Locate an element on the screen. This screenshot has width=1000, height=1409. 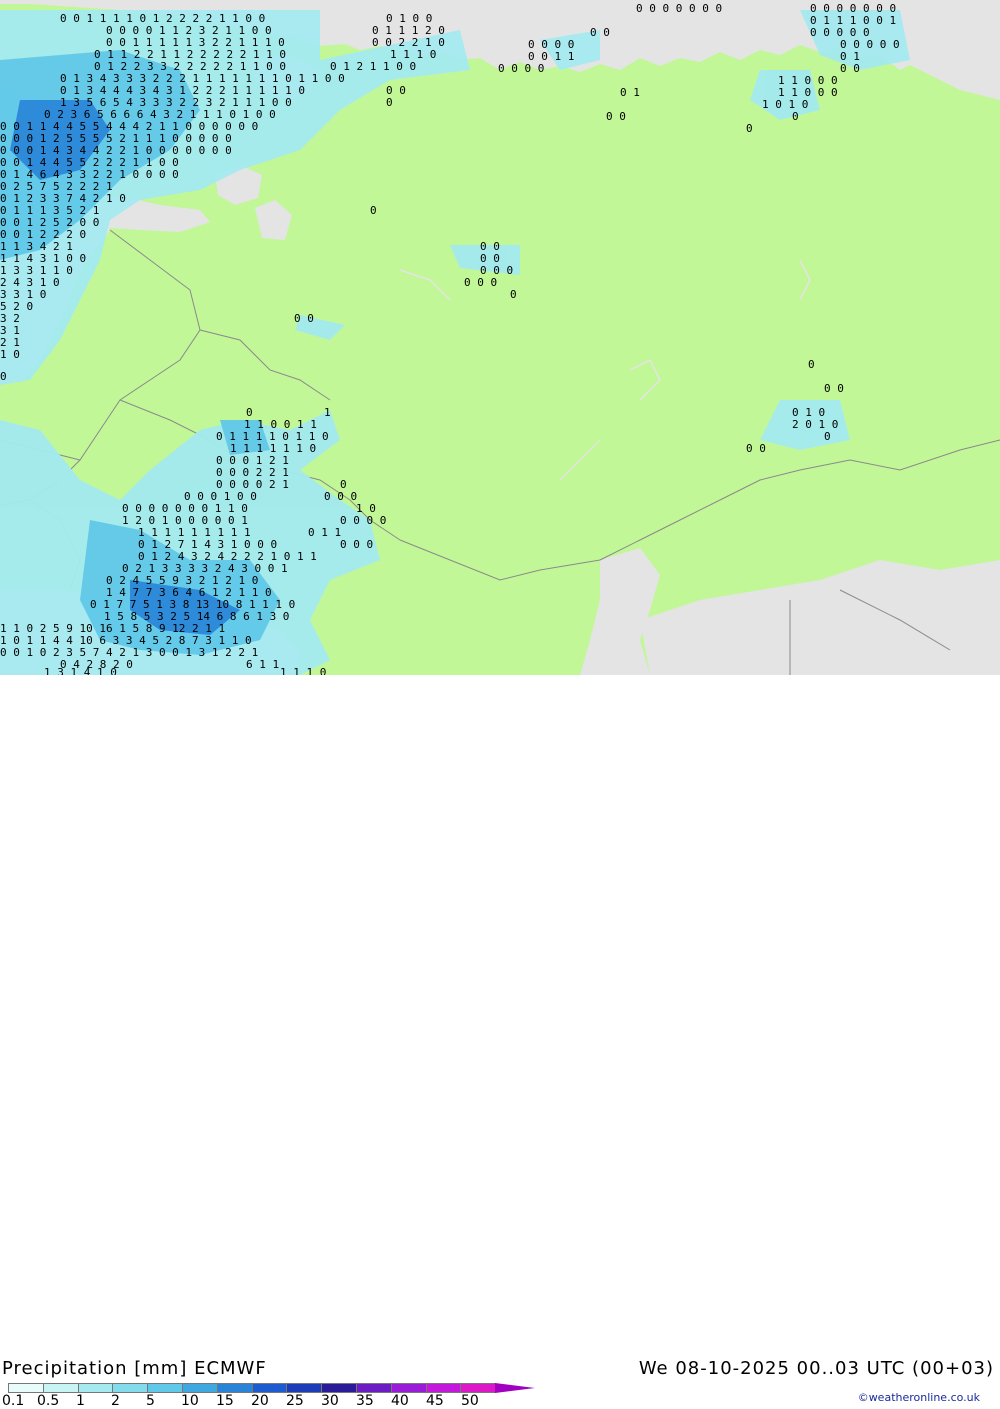
south-outside is located at coordinates (820, 617).